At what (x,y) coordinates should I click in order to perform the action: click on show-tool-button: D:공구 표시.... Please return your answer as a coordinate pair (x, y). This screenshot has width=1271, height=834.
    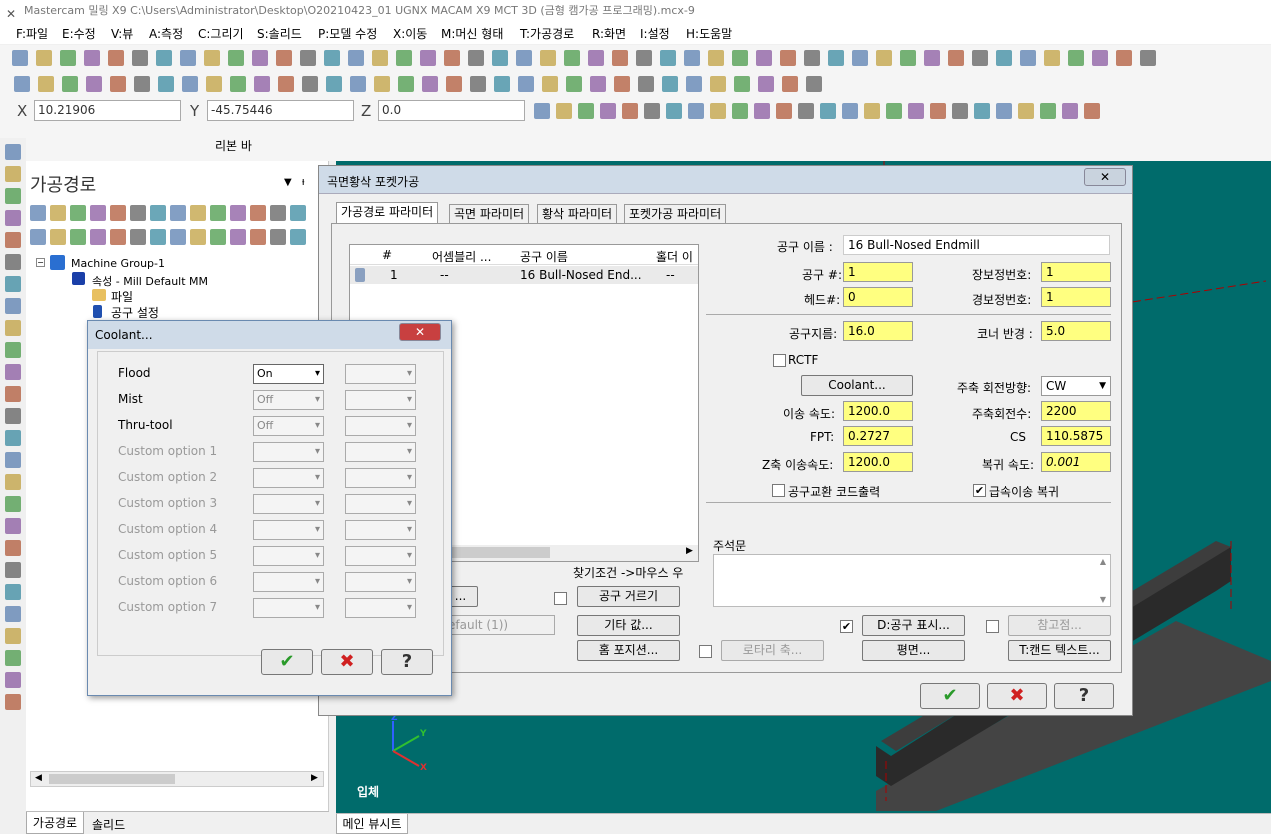
    Looking at the image, I should click on (913, 625).